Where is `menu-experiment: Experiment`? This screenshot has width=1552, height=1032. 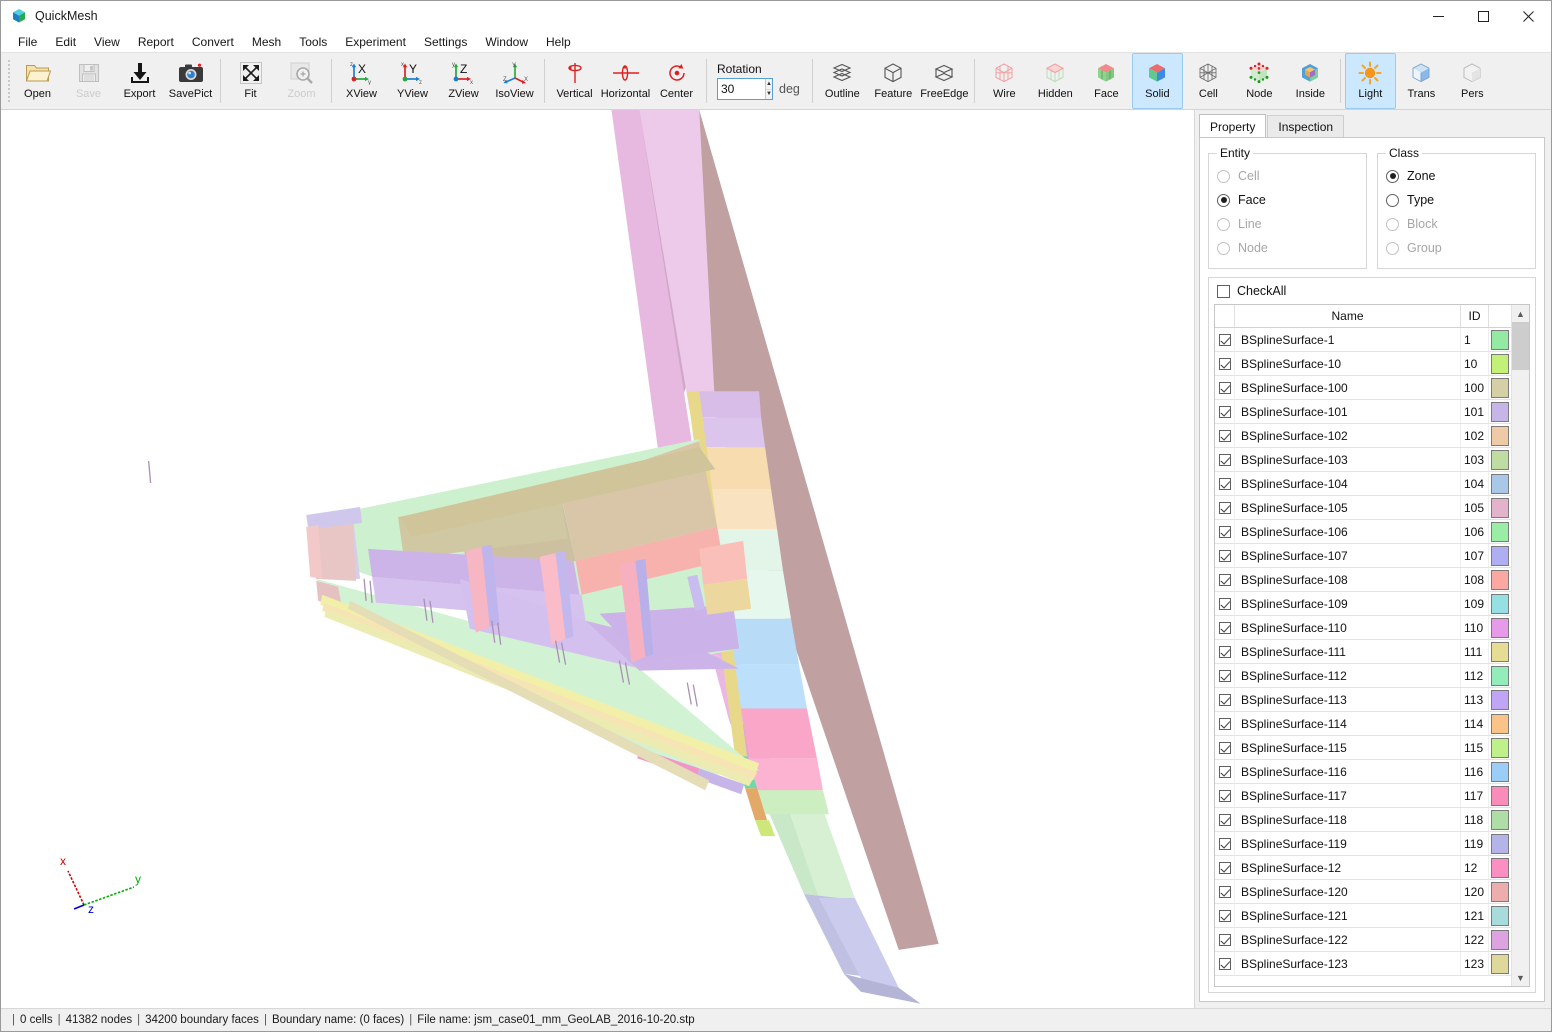 menu-experiment: Experiment is located at coordinates (375, 42).